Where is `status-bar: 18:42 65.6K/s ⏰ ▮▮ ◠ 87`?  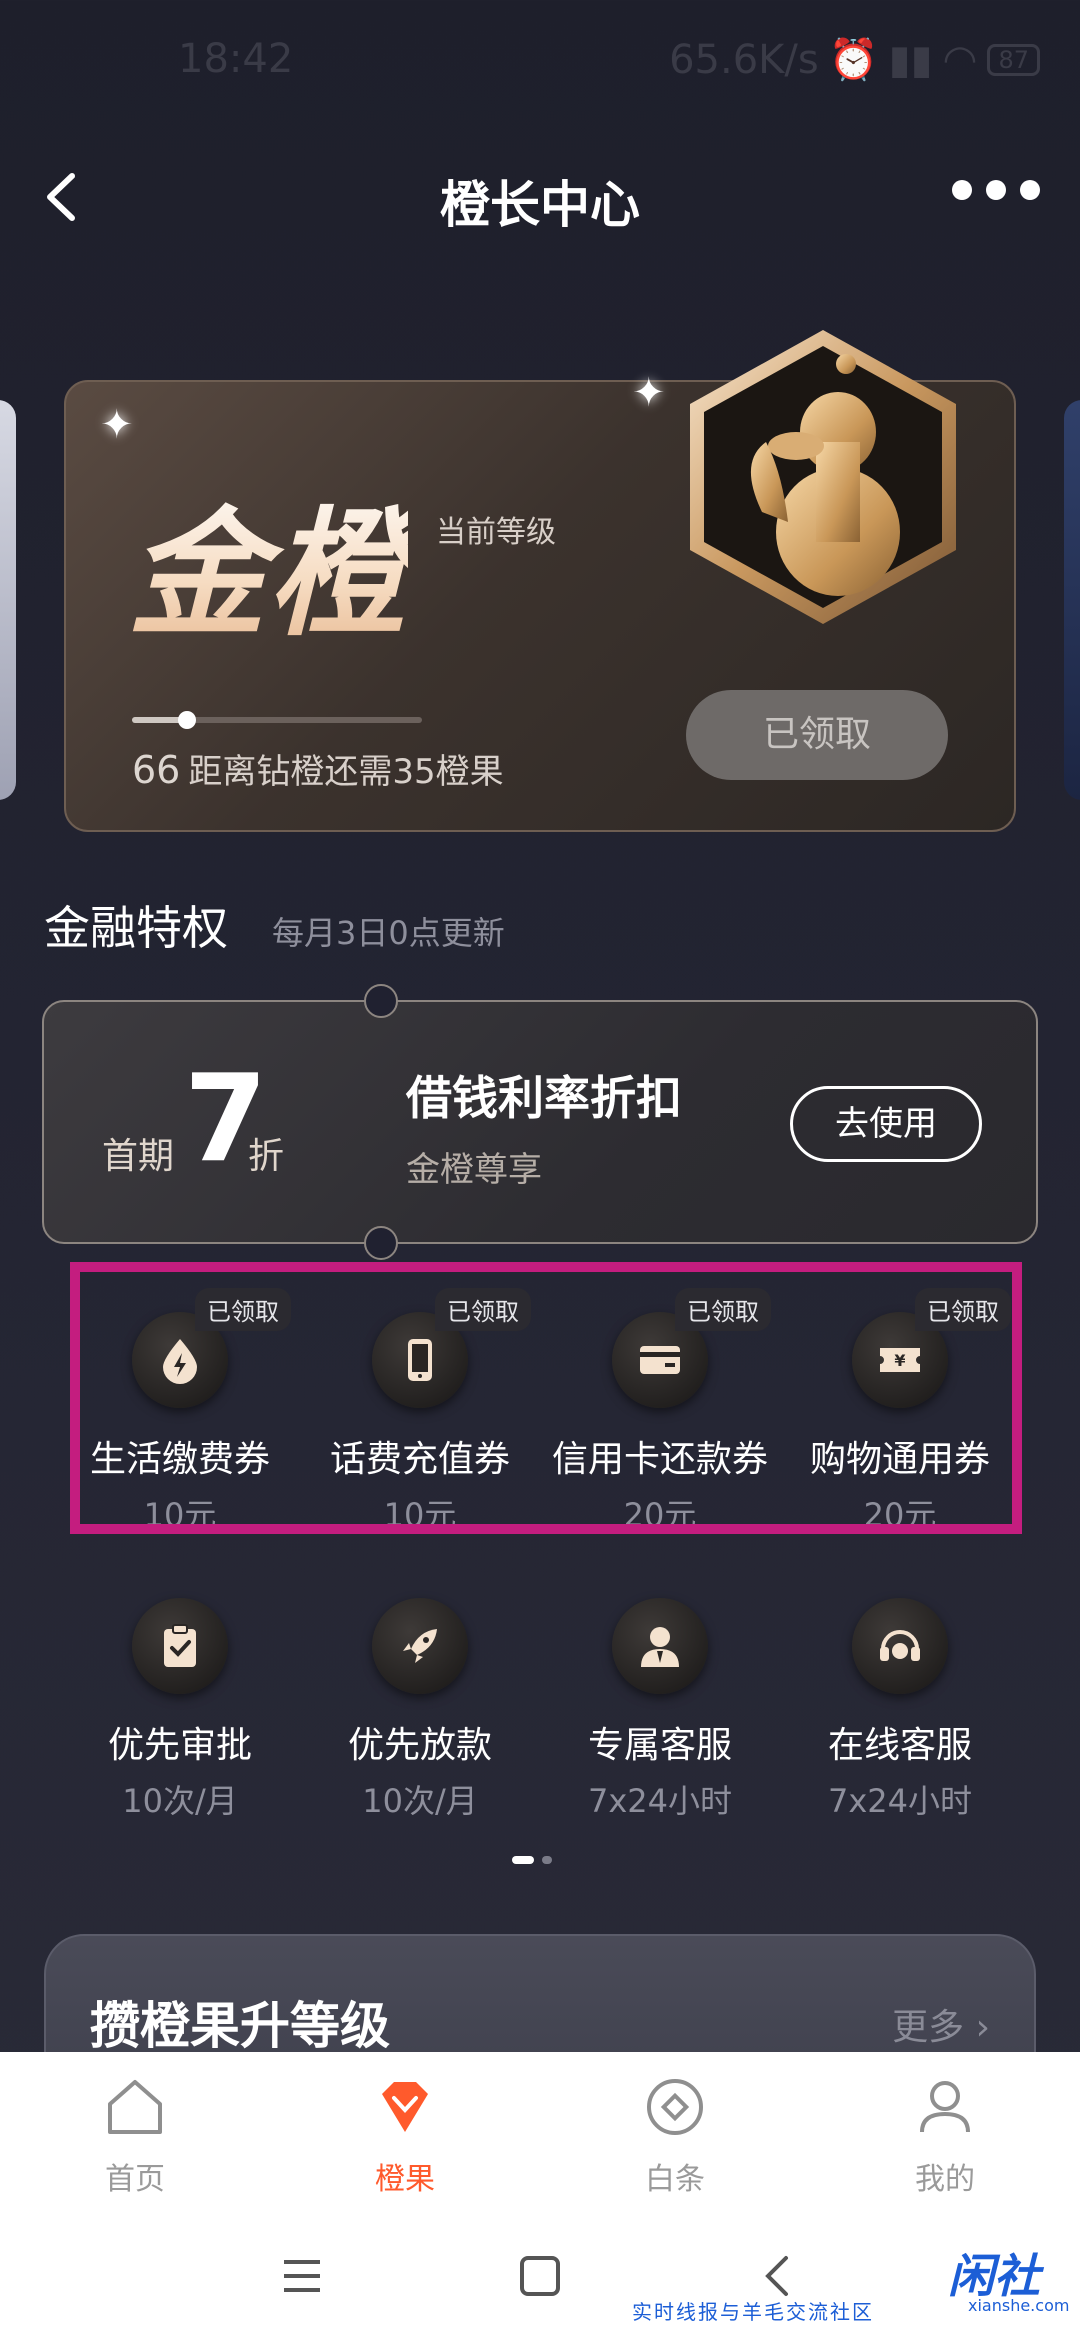
status-bar: 18:42 65.6K/s ⏰ ▮▮ ◠ 87 is located at coordinates (540, 60).